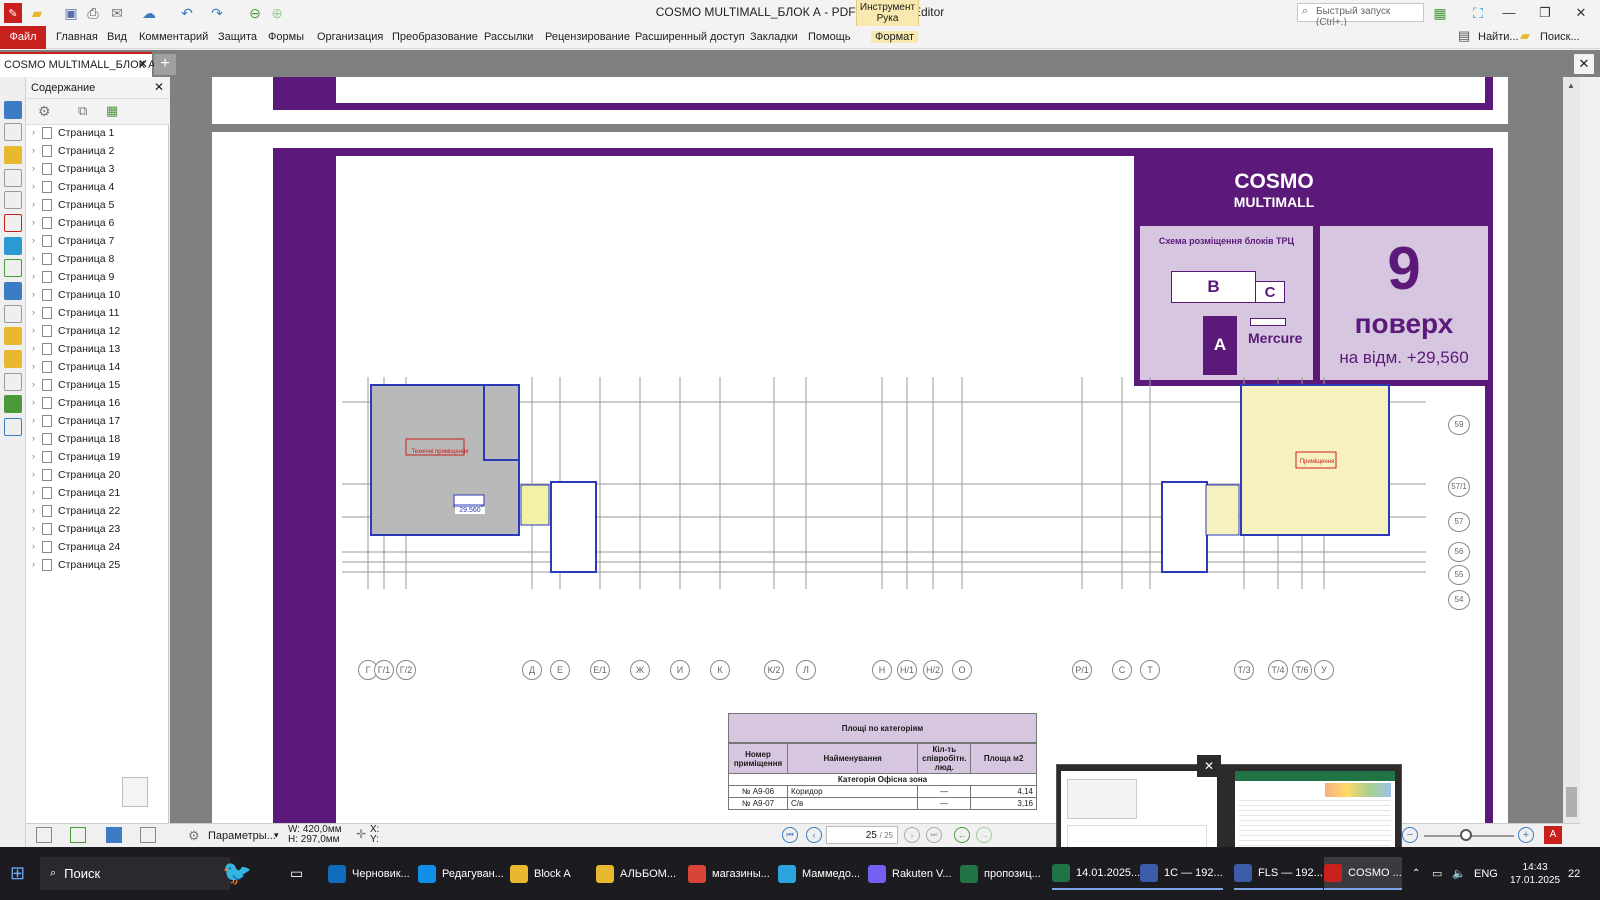 Image resolution: width=1600 pixels, height=900 pixels. I want to click on zoom-out-icon: −, so click(1410, 835).